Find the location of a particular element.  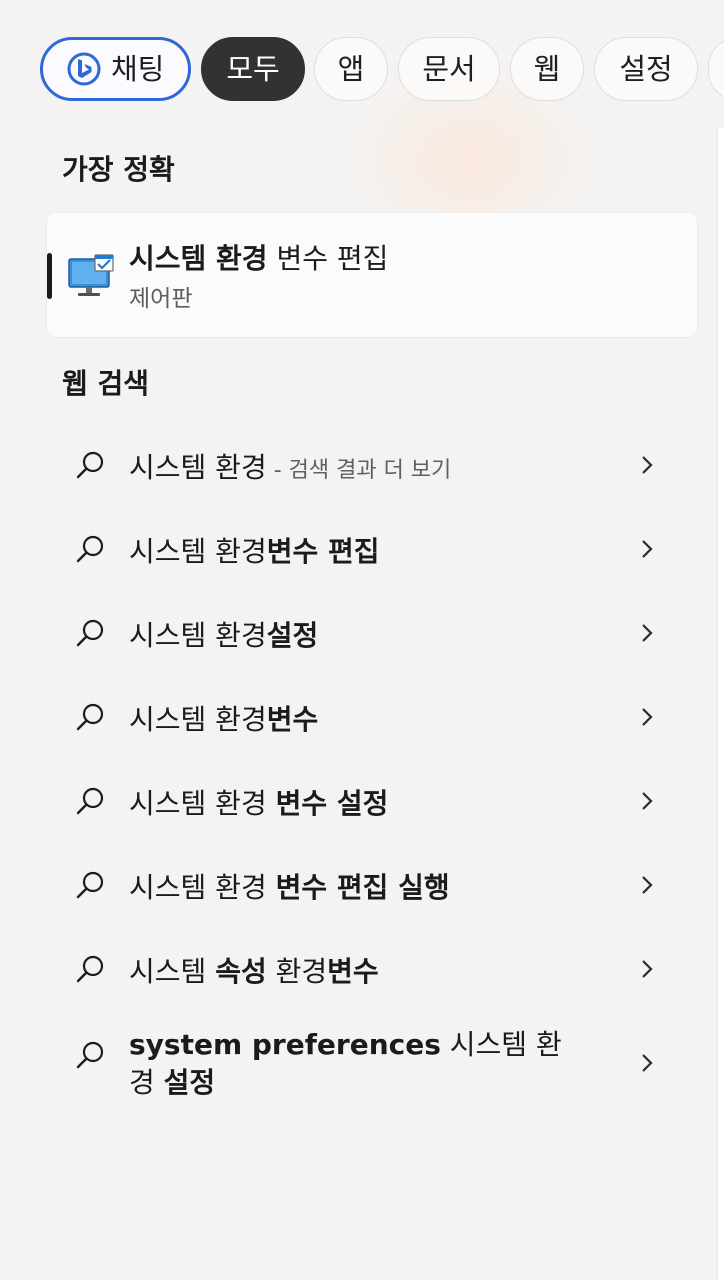

web-result-bold: 변수 편집 실행 is located at coordinates (362, 887).